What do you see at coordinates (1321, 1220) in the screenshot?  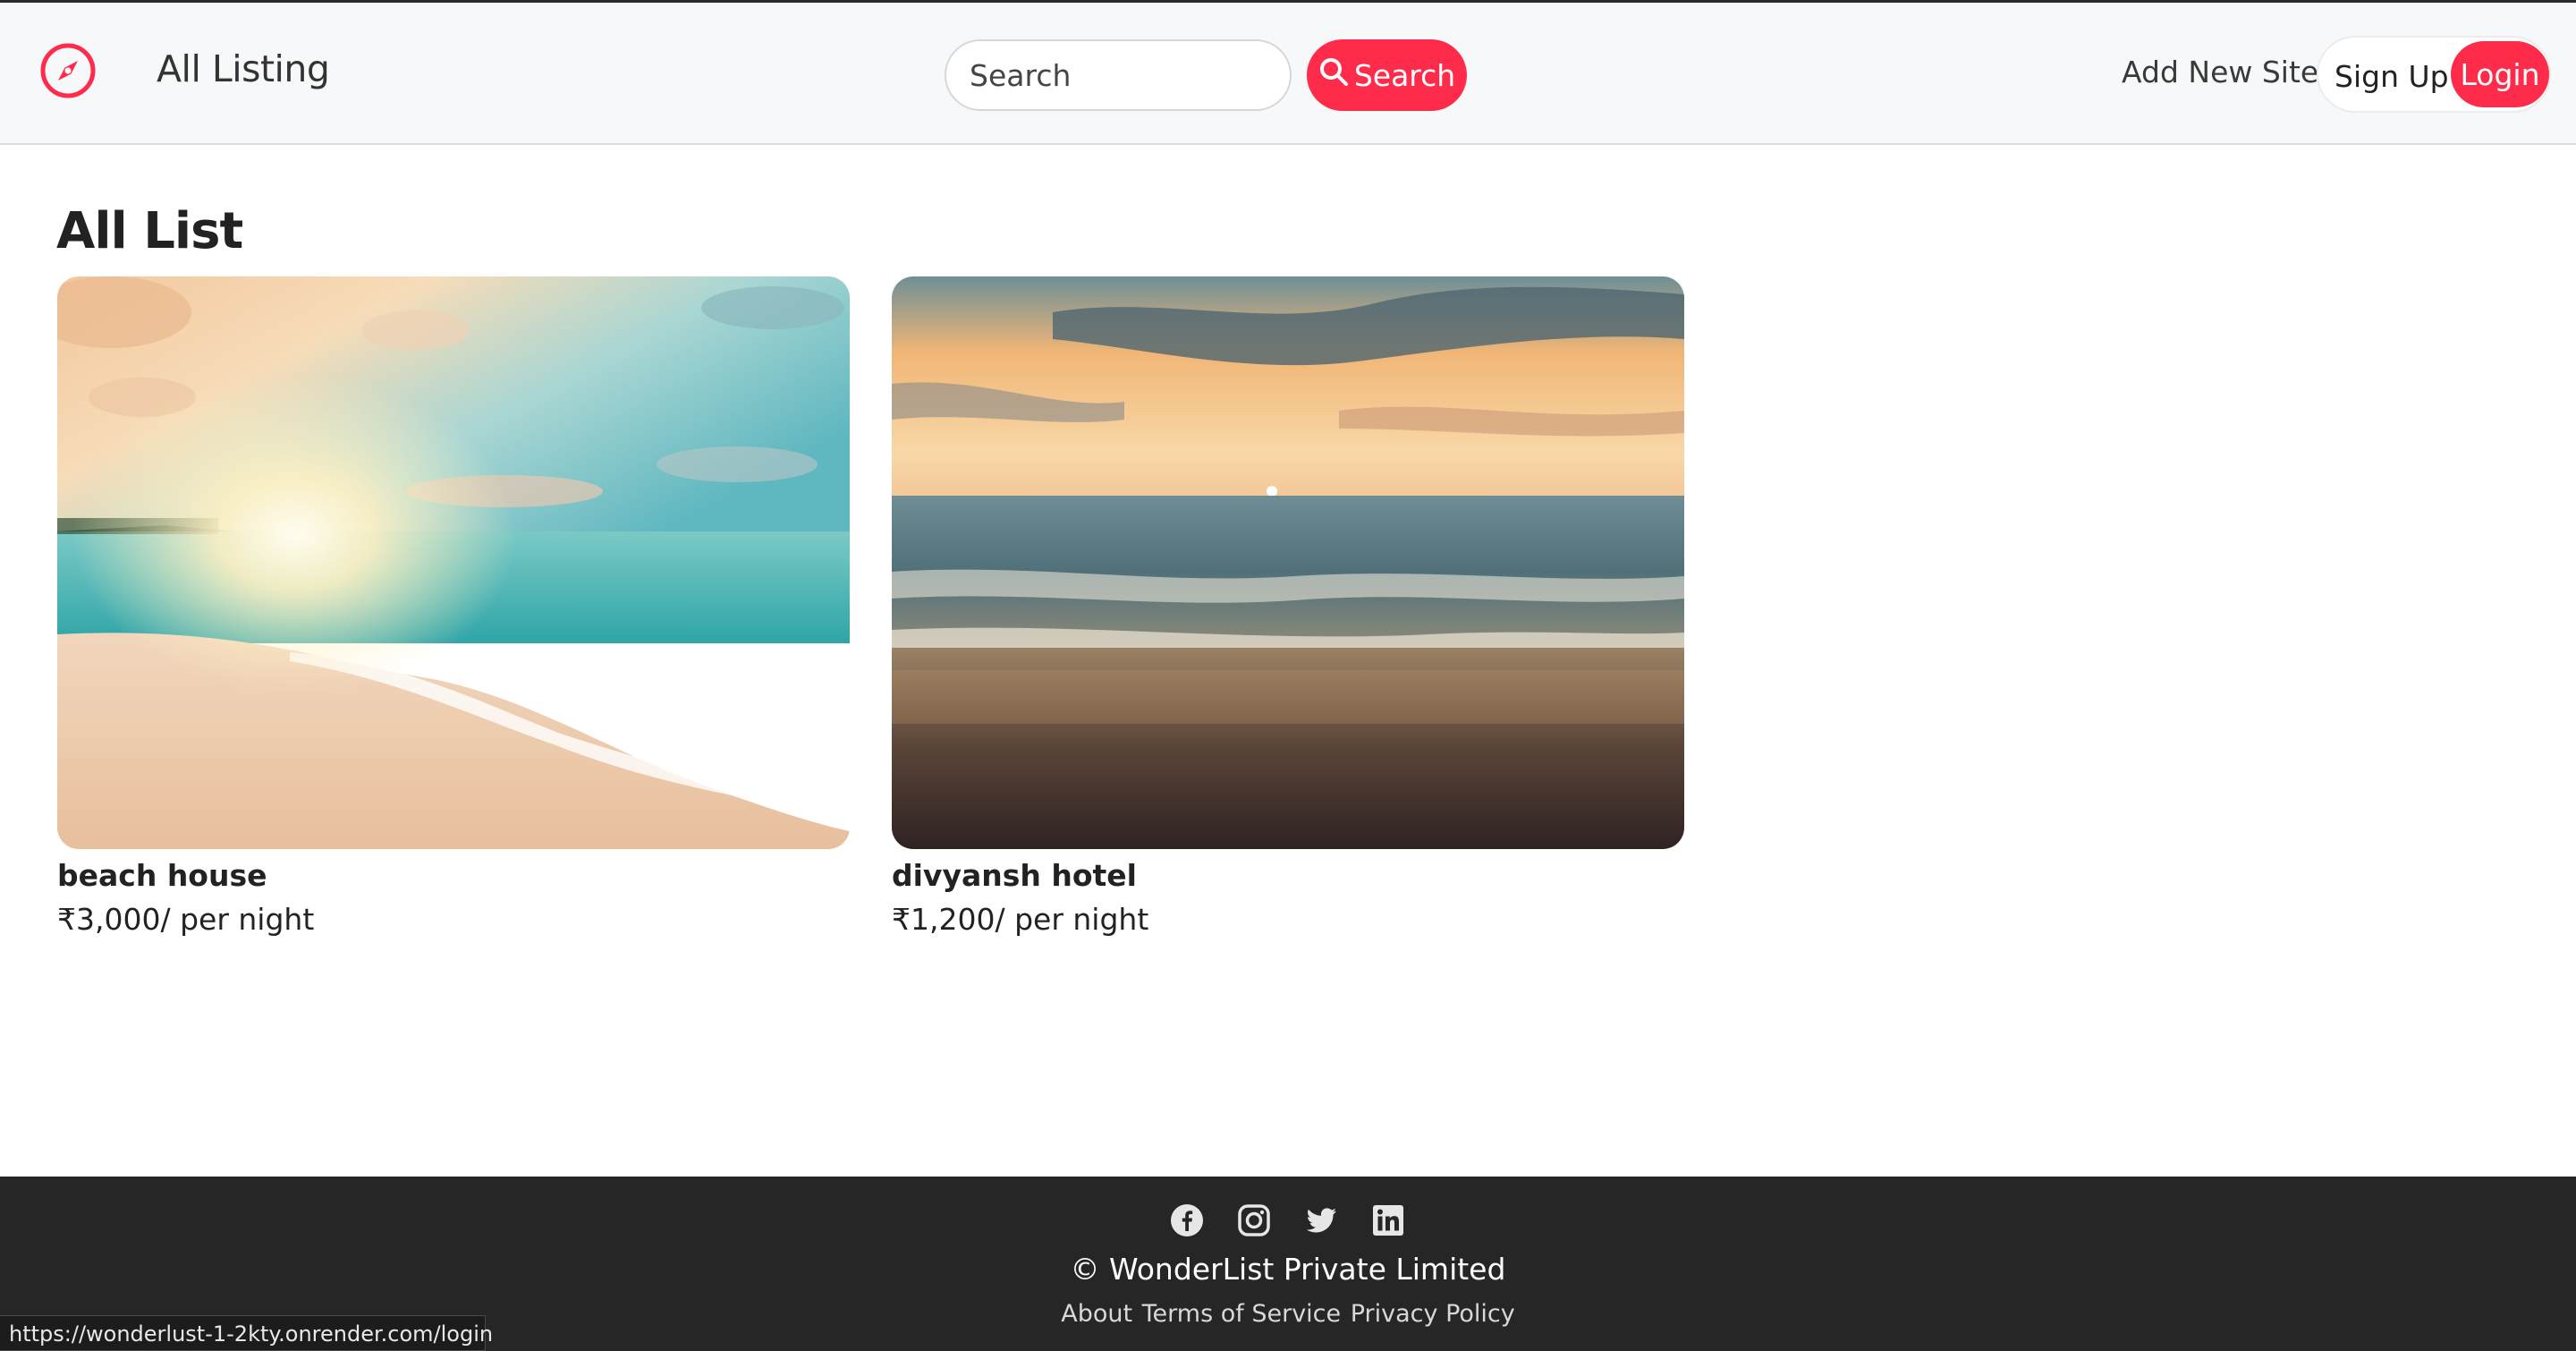 I see `twitter-icon` at bounding box center [1321, 1220].